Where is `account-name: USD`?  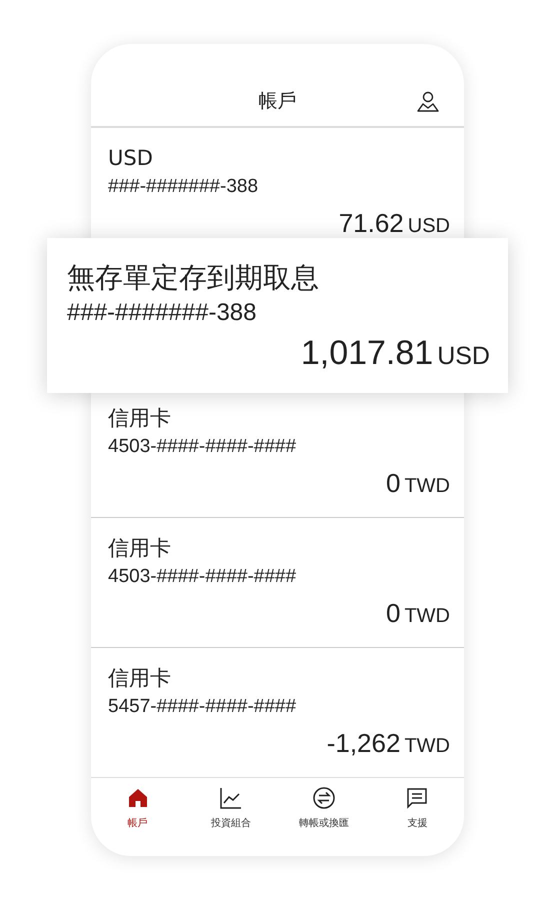
account-name: USD is located at coordinates (131, 158).